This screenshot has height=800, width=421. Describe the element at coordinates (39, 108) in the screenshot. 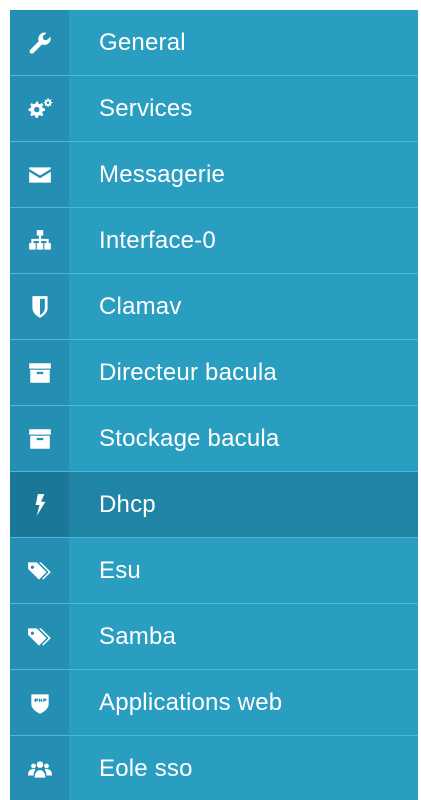

I see `gears-icon` at that location.